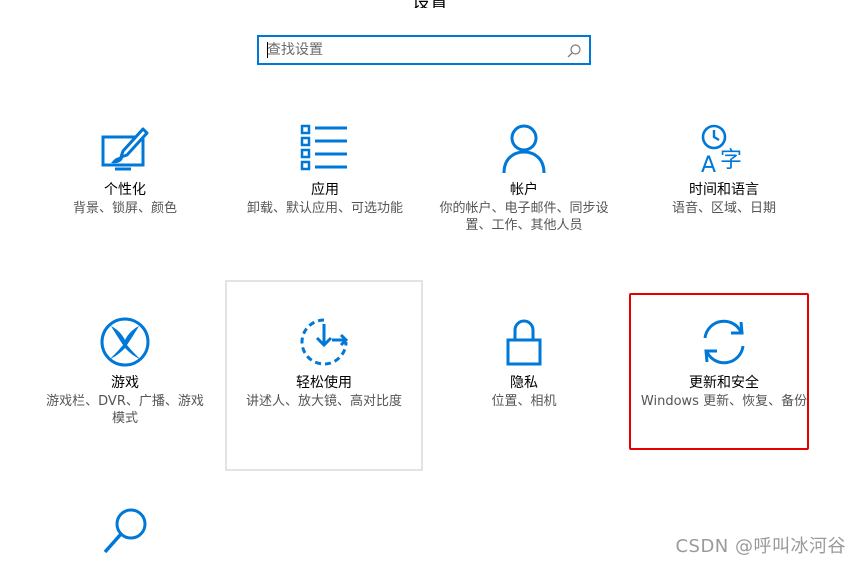  What do you see at coordinates (723, 208) in the screenshot?
I see `tile-desc: 语音、区域、日期` at bounding box center [723, 208].